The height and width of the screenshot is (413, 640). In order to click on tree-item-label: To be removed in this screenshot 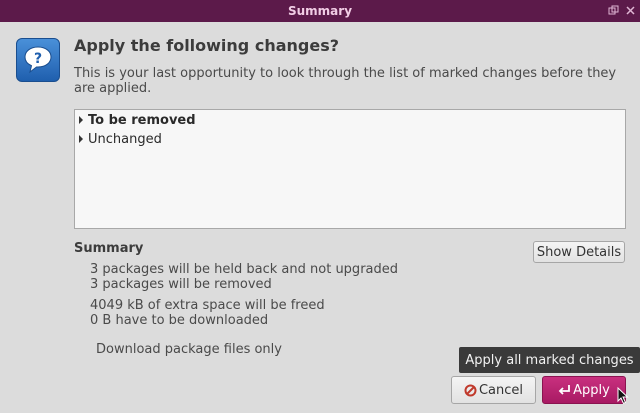, I will do `click(142, 120)`.